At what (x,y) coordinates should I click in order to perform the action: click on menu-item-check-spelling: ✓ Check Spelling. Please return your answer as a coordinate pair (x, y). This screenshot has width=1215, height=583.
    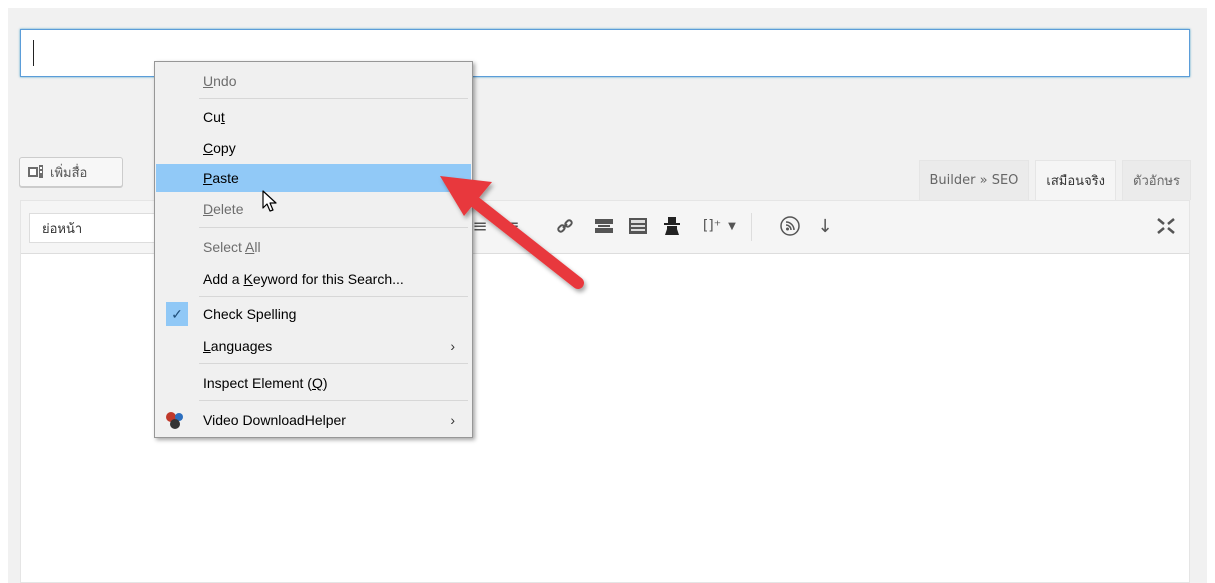
    Looking at the image, I should click on (313, 314).